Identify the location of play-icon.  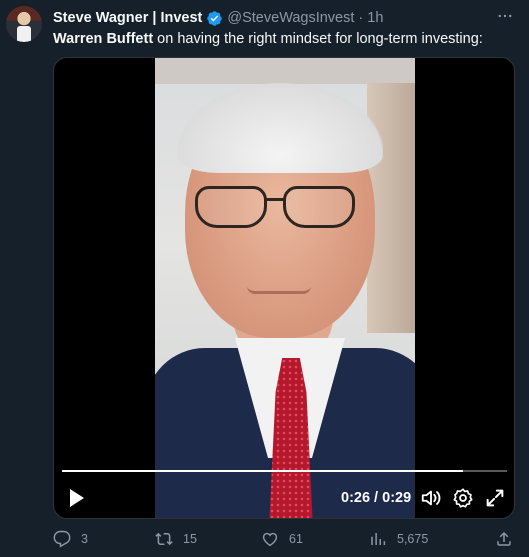
(77, 498).